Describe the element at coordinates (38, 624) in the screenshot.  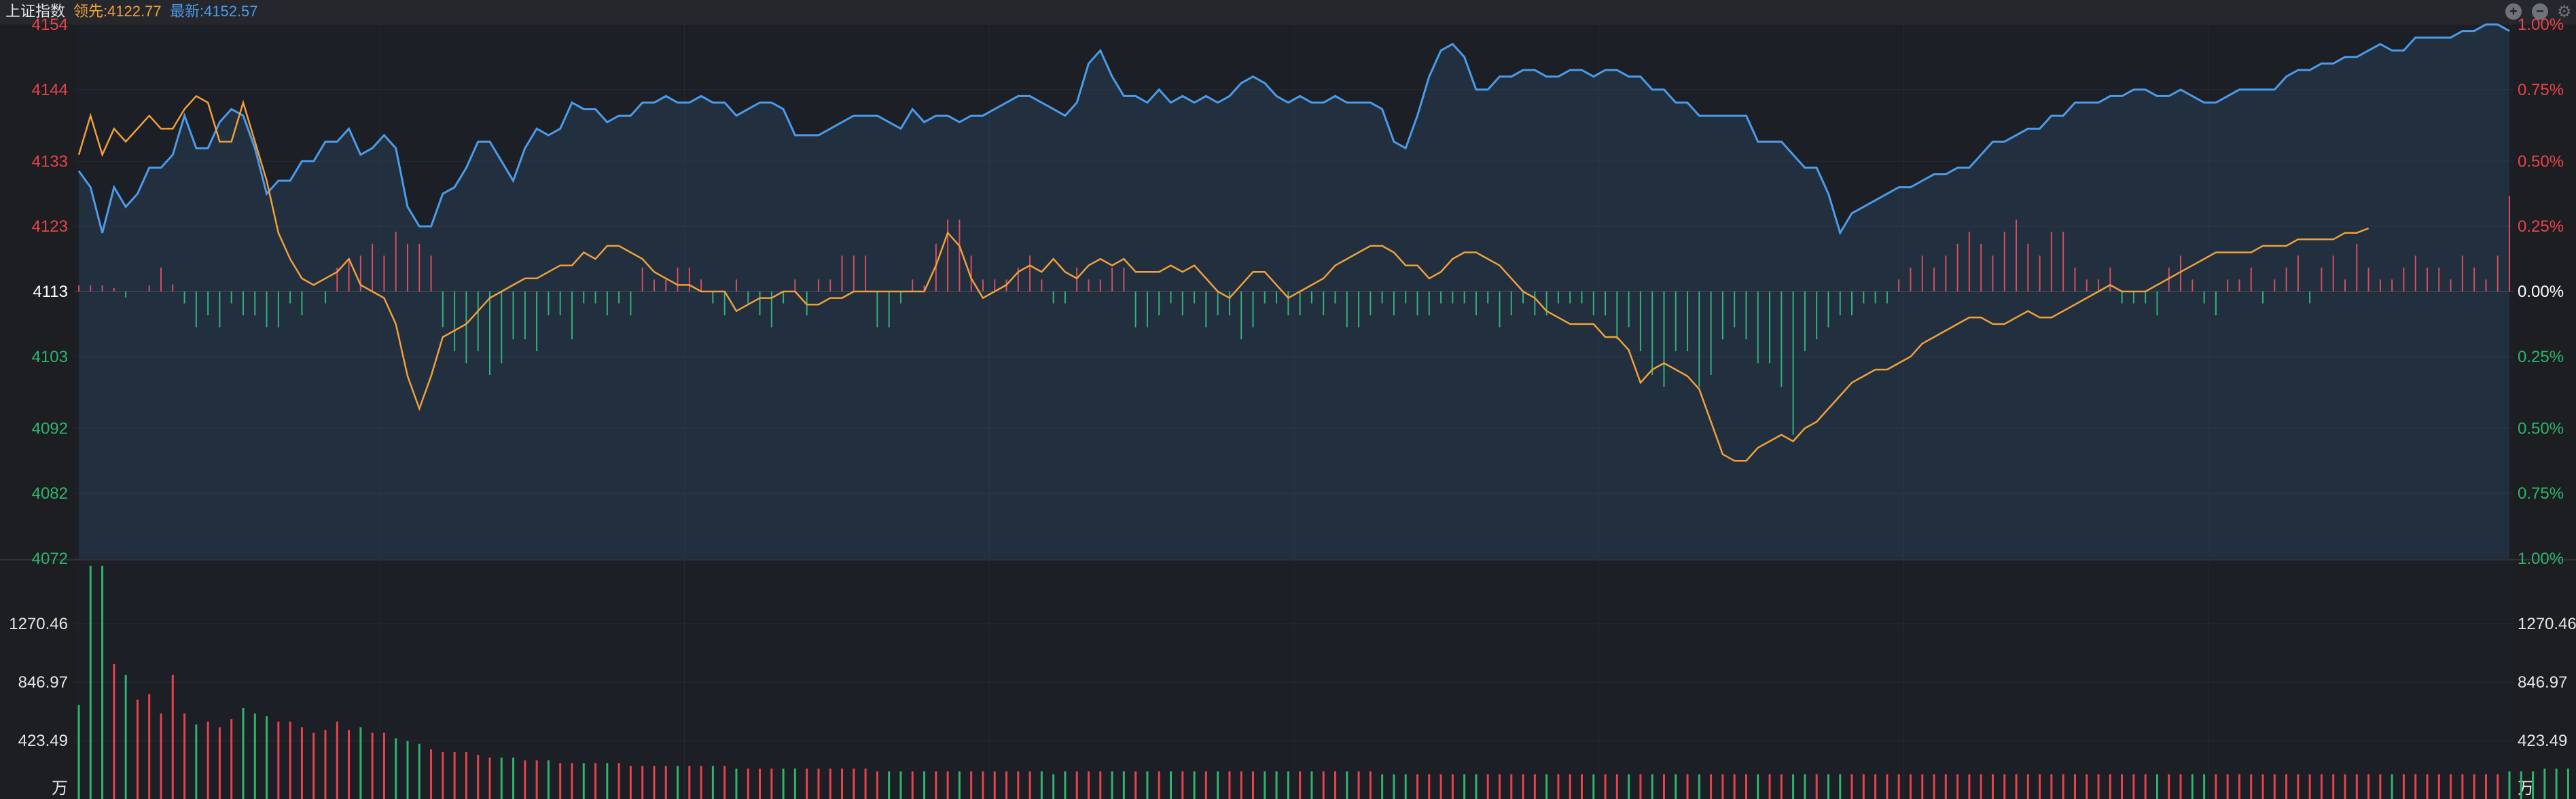
I see `volume-tick-label-left: 1270.46` at that location.